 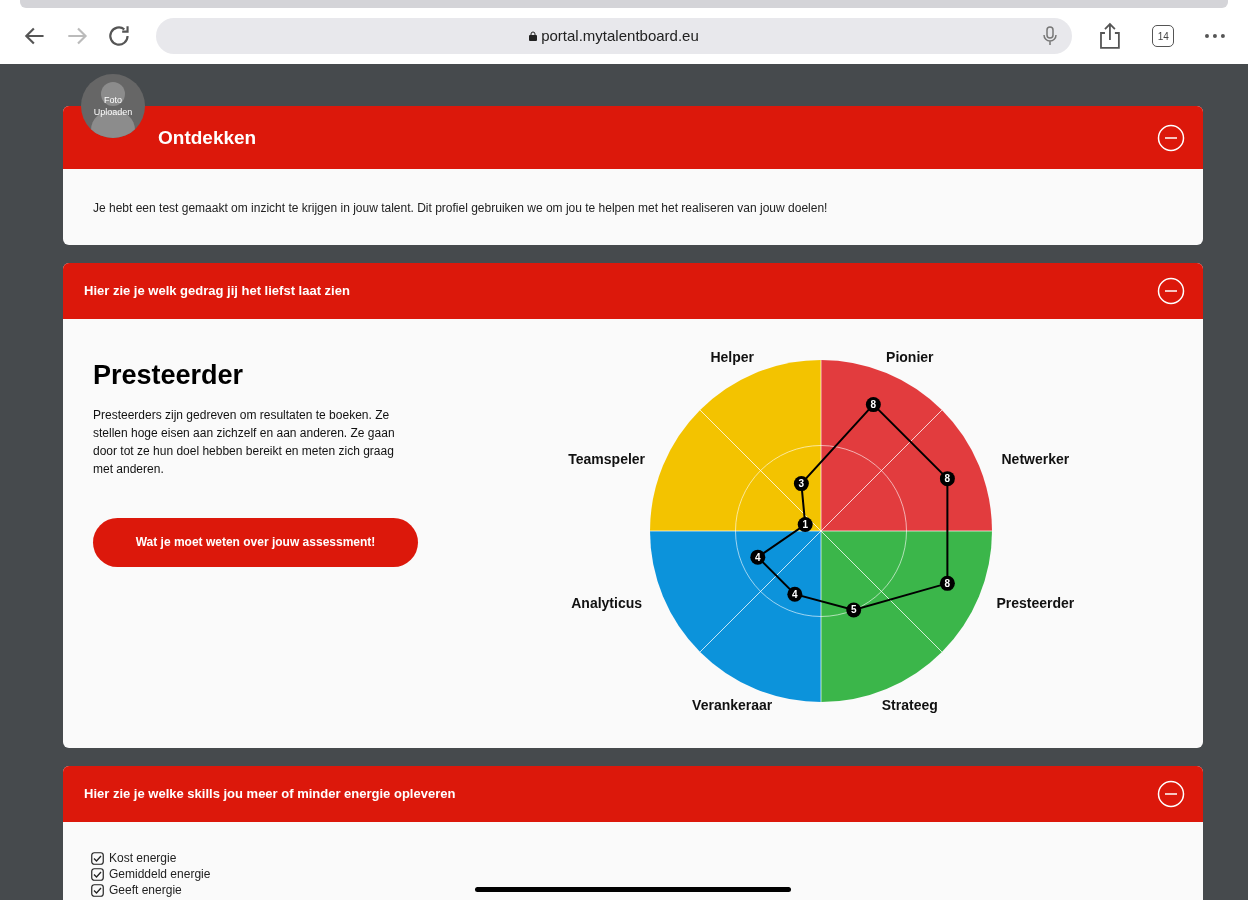 I want to click on checkbox-label: Gemiddeld energie, so click(x=160, y=874).